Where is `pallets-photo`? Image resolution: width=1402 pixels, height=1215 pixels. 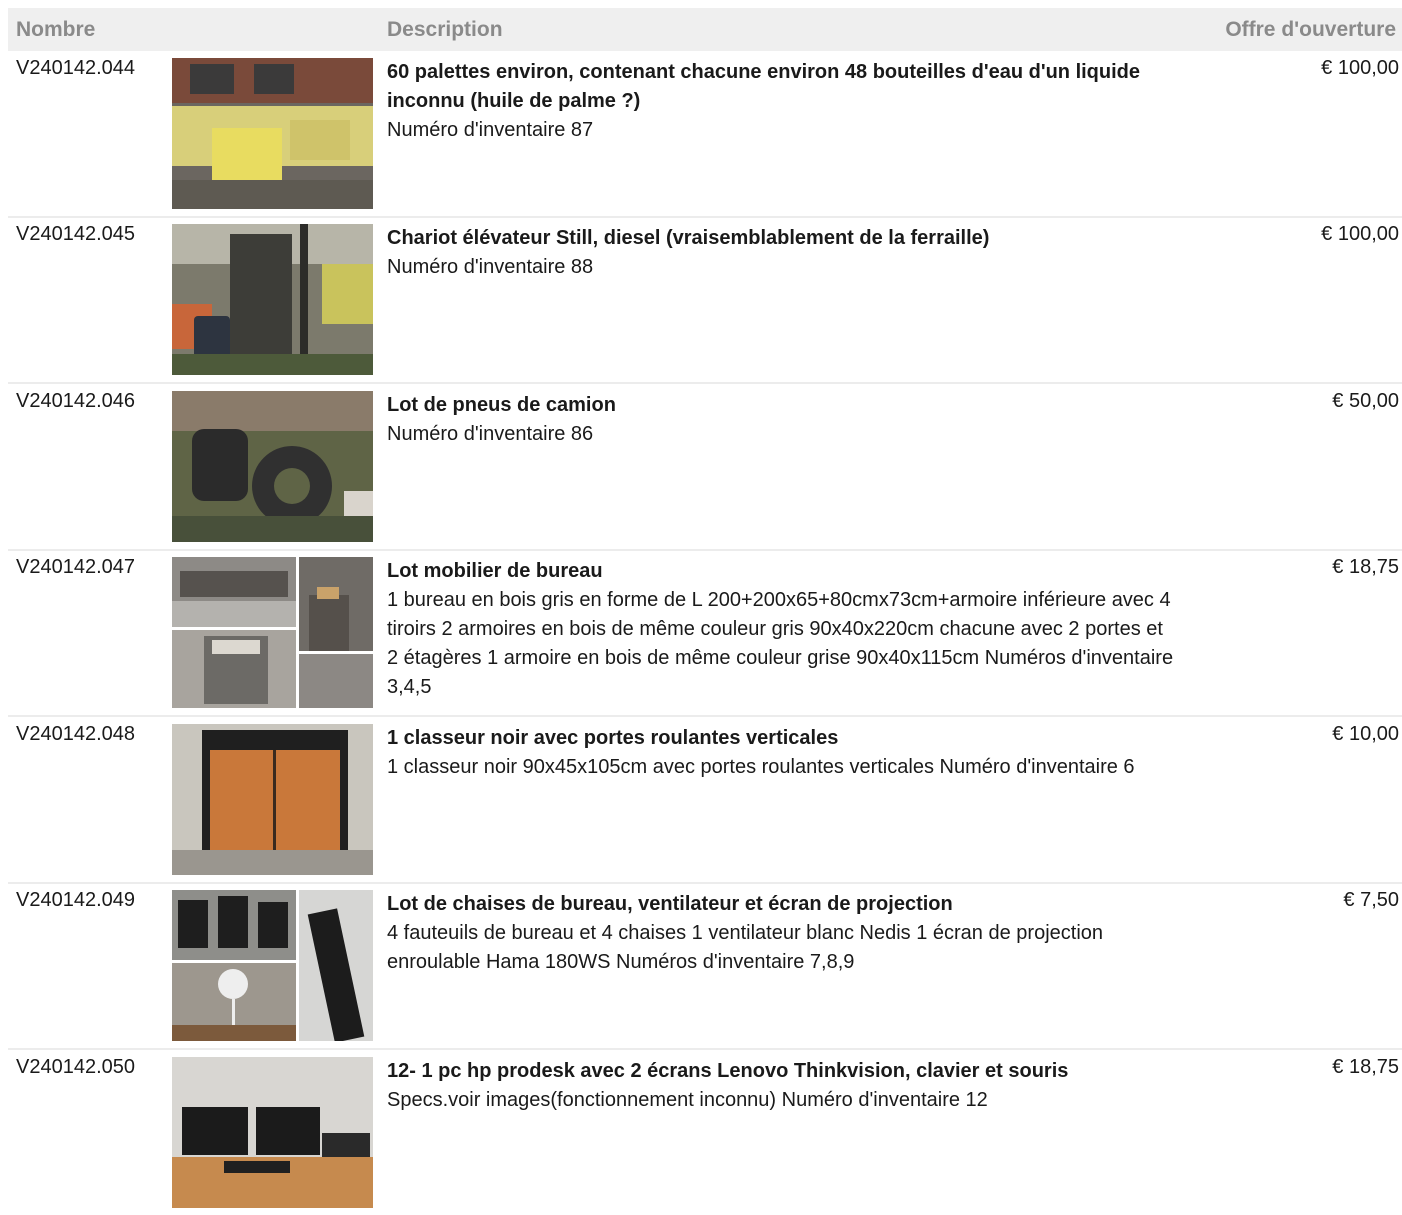
pallets-photo is located at coordinates (272, 133).